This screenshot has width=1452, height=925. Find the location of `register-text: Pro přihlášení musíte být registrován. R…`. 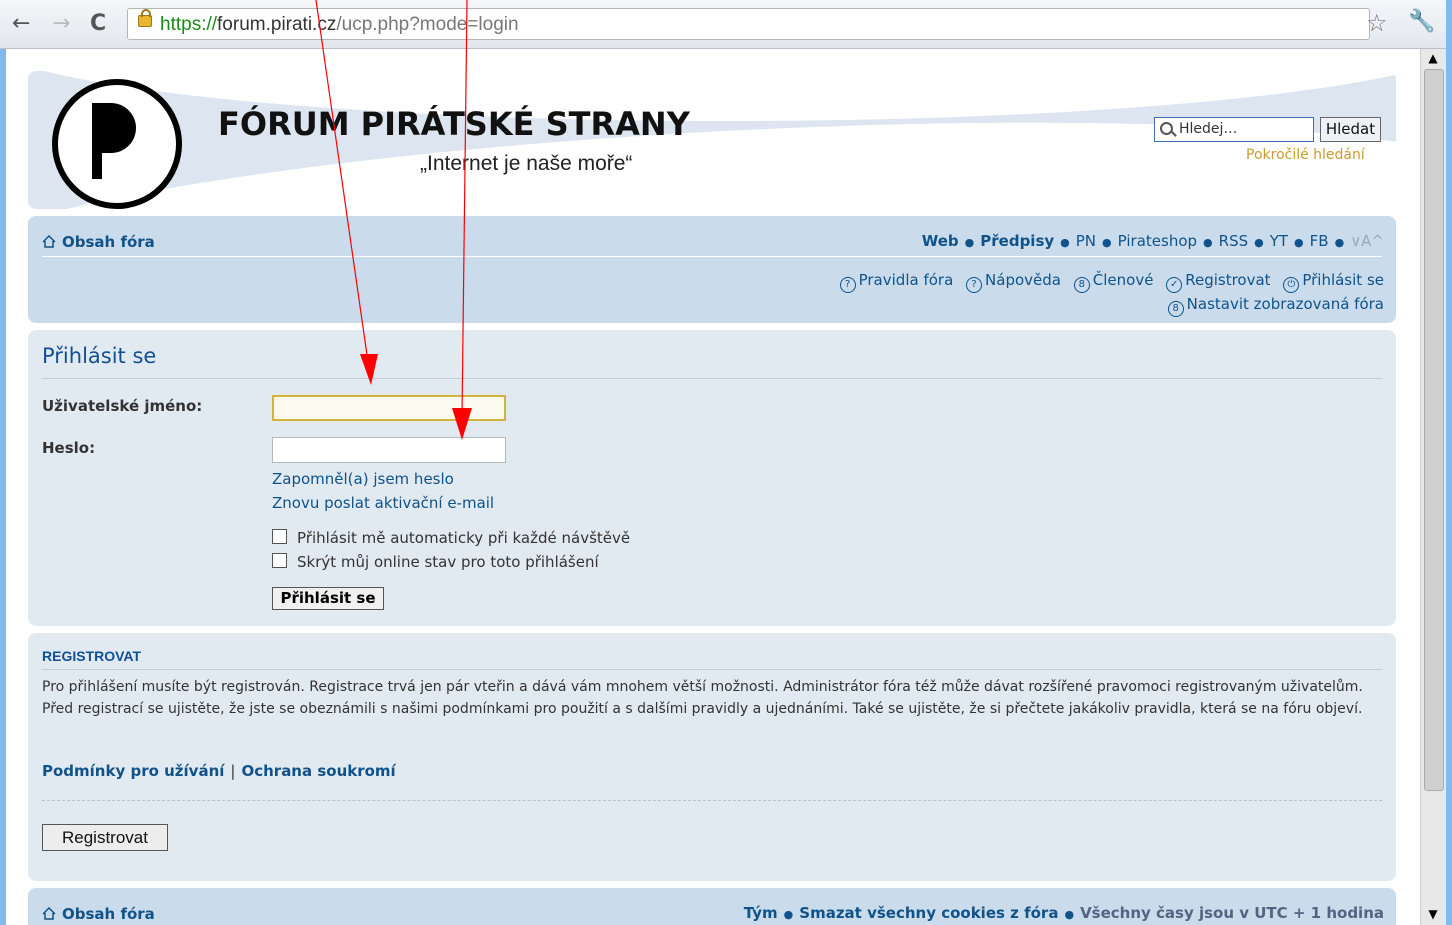

register-text: Pro přihlášení musíte být registrován. R… is located at coordinates (702, 698).